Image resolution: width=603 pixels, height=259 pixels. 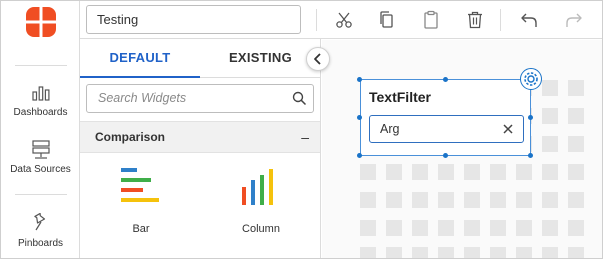 I want to click on section-title: Comparison, so click(x=130, y=137).